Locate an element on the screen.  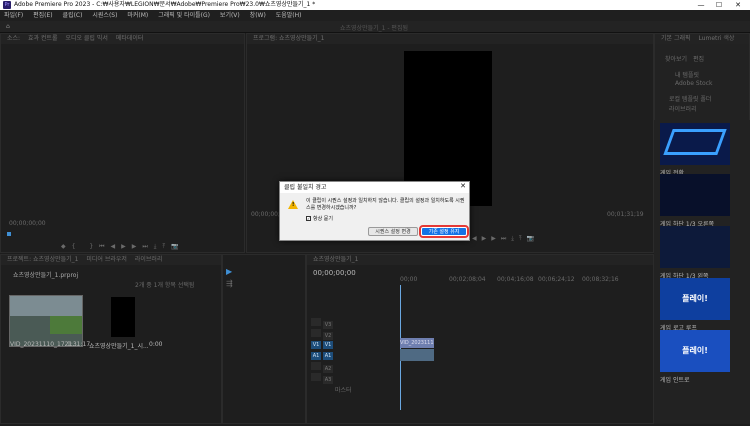
track-v1: V1 V1 is located at coordinates (323, 345).